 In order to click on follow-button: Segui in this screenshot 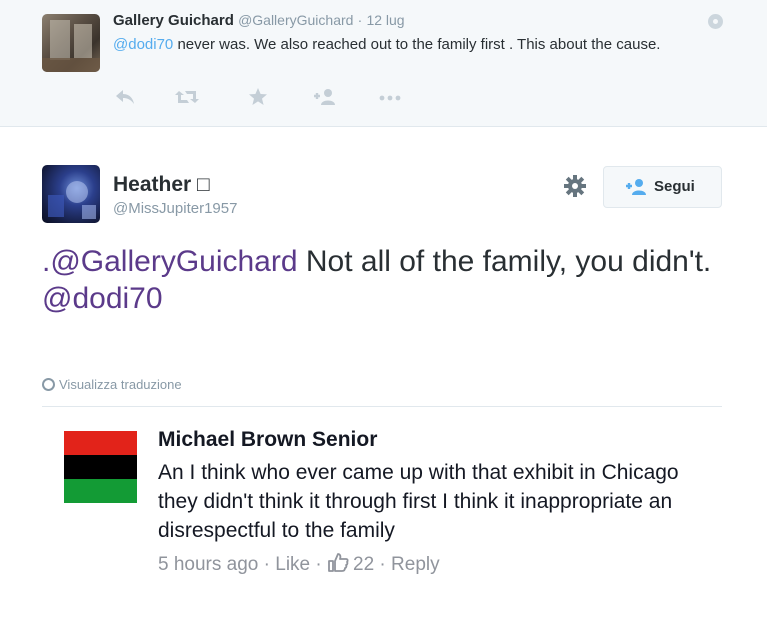, I will do `click(662, 187)`.